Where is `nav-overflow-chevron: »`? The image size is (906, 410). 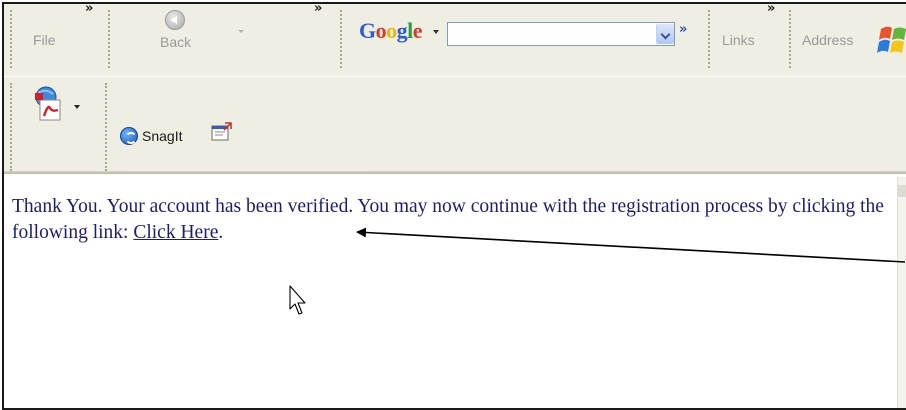 nav-overflow-chevron: » is located at coordinates (318, 10).